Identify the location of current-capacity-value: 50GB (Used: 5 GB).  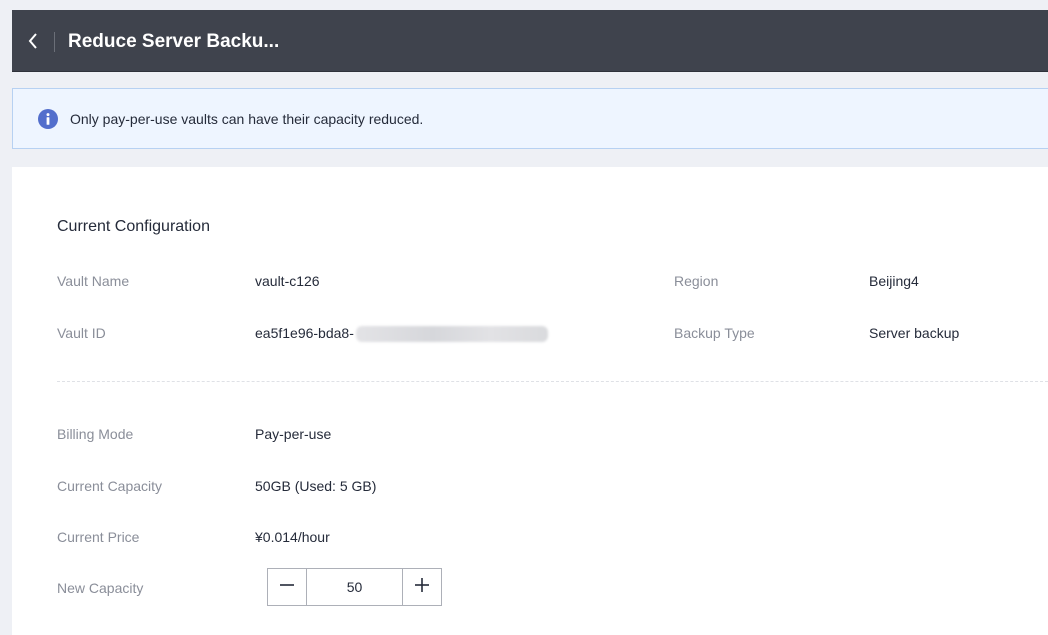
(316, 486).